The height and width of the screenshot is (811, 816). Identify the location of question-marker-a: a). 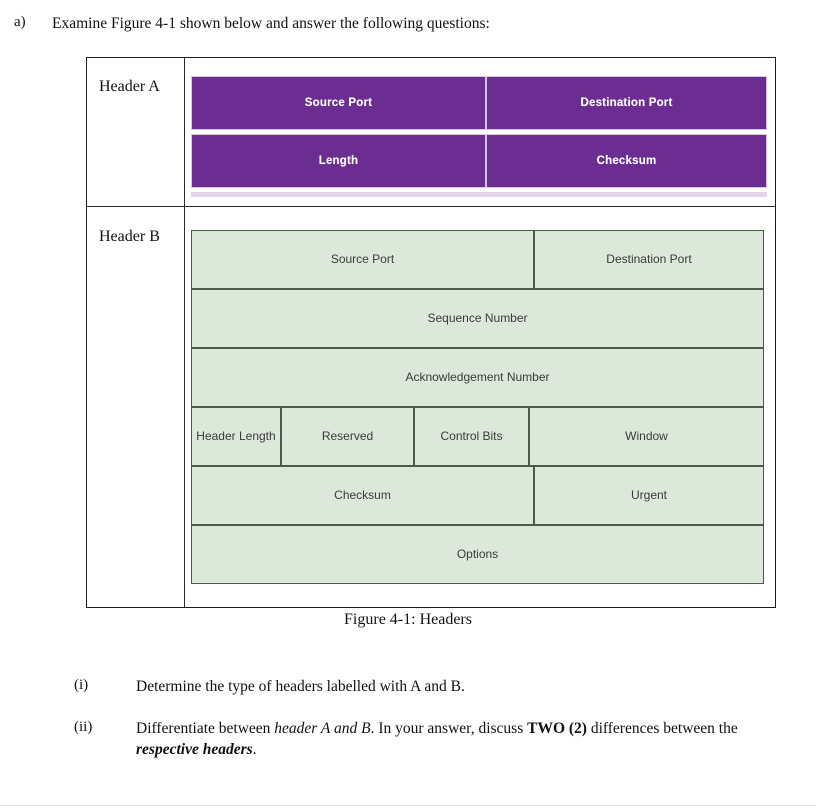
(20, 22).